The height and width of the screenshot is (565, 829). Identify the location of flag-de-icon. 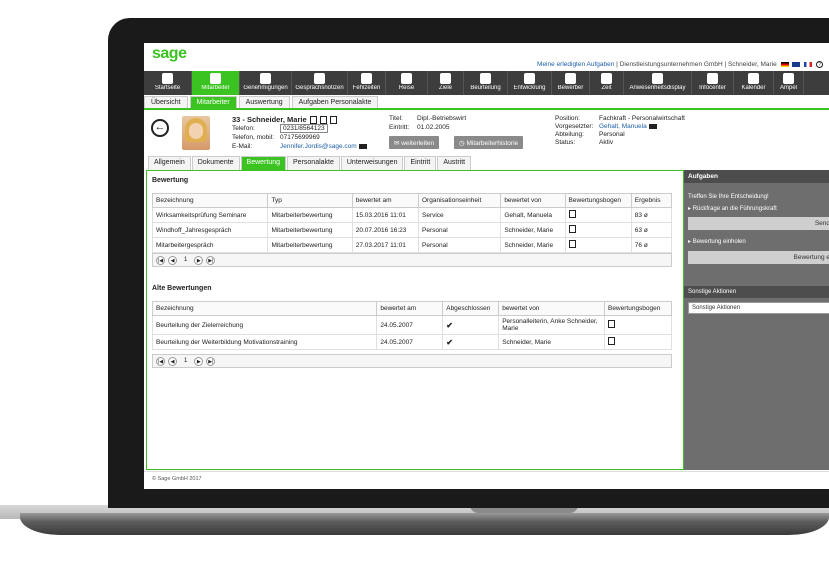
(784, 64).